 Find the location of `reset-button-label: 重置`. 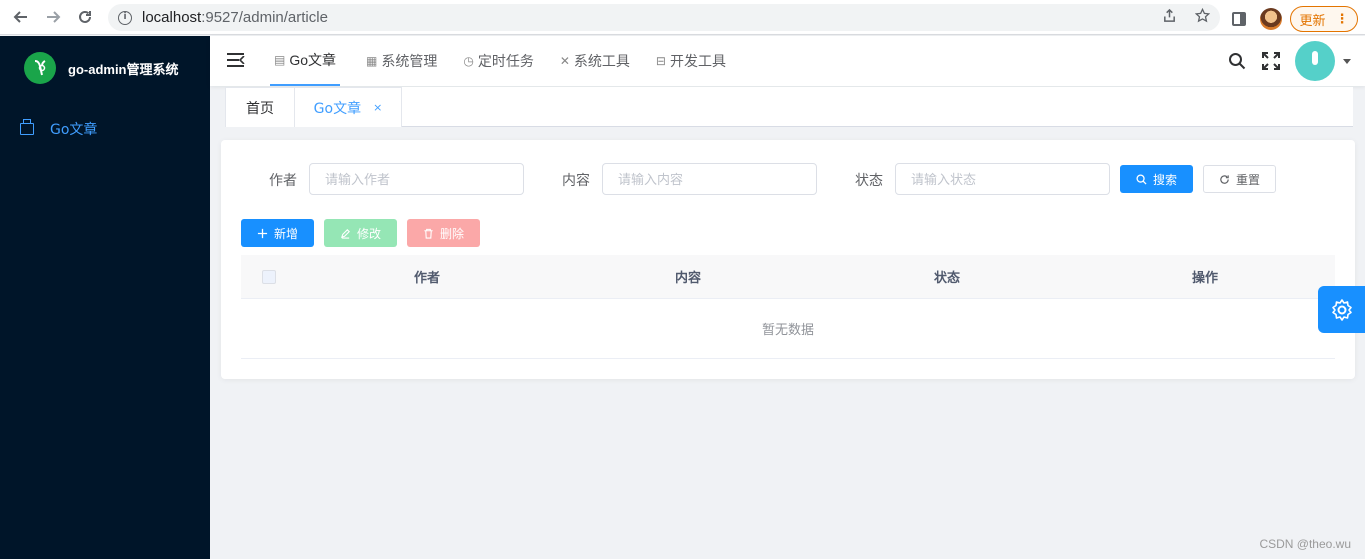

reset-button-label: 重置 is located at coordinates (1247, 179).